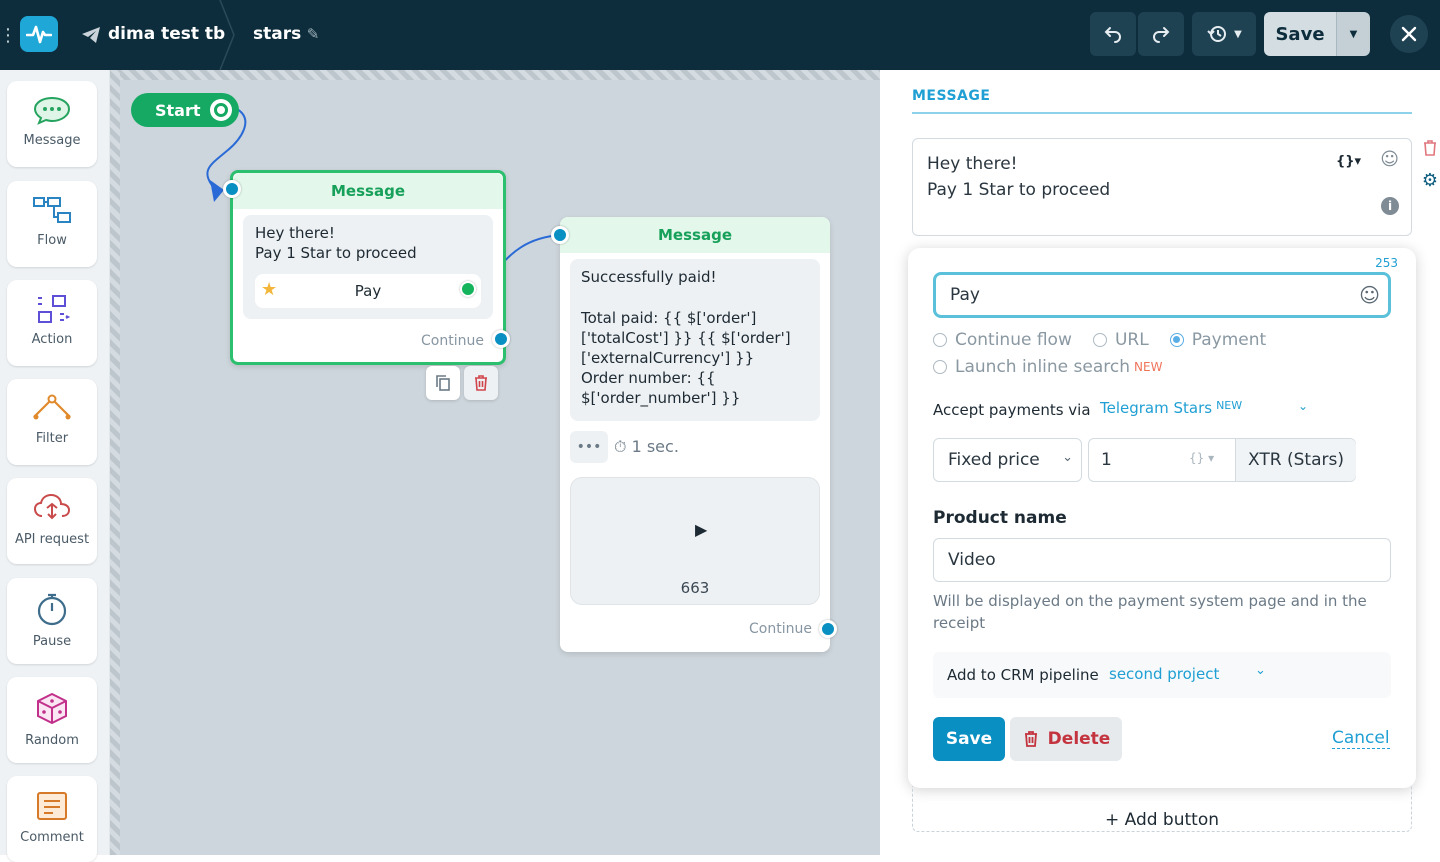  I want to click on radio-payment: Payment, so click(1218, 340).